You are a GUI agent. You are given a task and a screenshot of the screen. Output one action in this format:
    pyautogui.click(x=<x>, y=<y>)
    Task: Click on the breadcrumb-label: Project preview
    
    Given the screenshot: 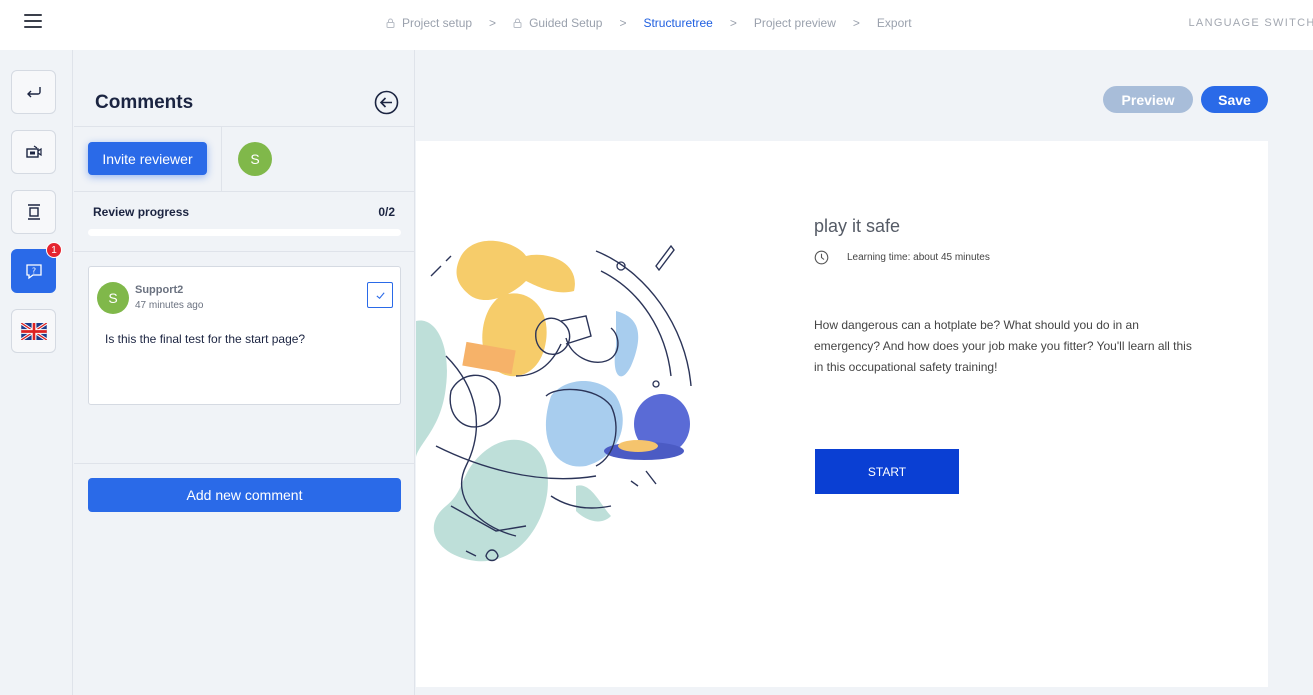 What is the action you would take?
    pyautogui.click(x=794, y=23)
    